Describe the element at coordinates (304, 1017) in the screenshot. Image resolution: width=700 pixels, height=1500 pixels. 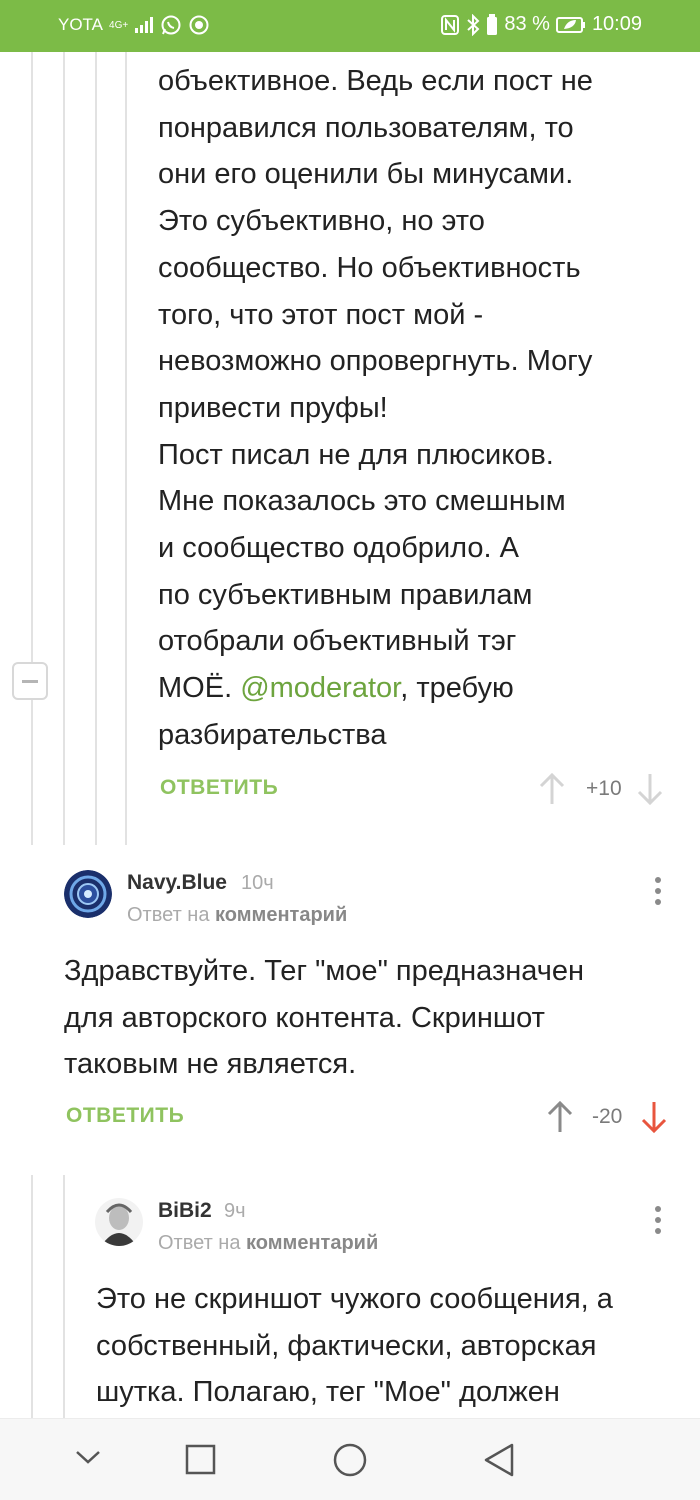
I see `comment-line: для авторского контента. Скриншот` at that location.